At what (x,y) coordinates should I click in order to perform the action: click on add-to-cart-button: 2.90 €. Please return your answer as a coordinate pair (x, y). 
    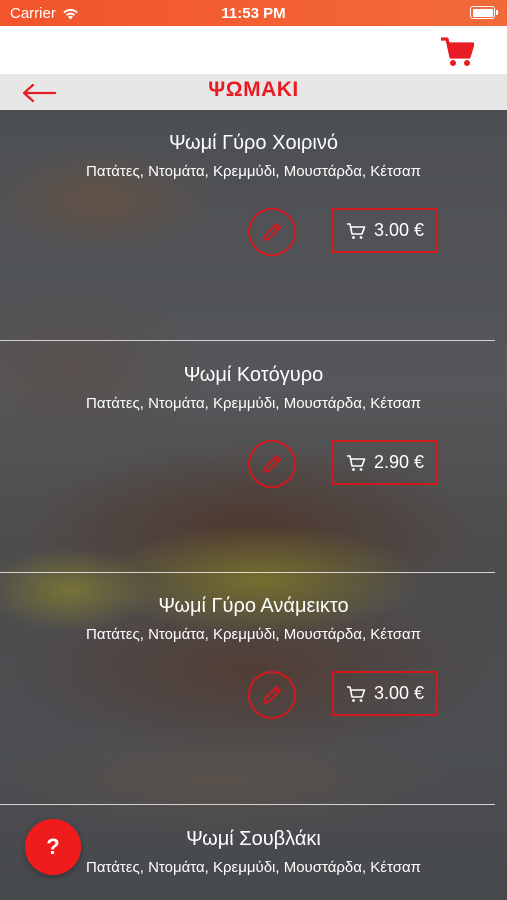
    Looking at the image, I should click on (385, 462).